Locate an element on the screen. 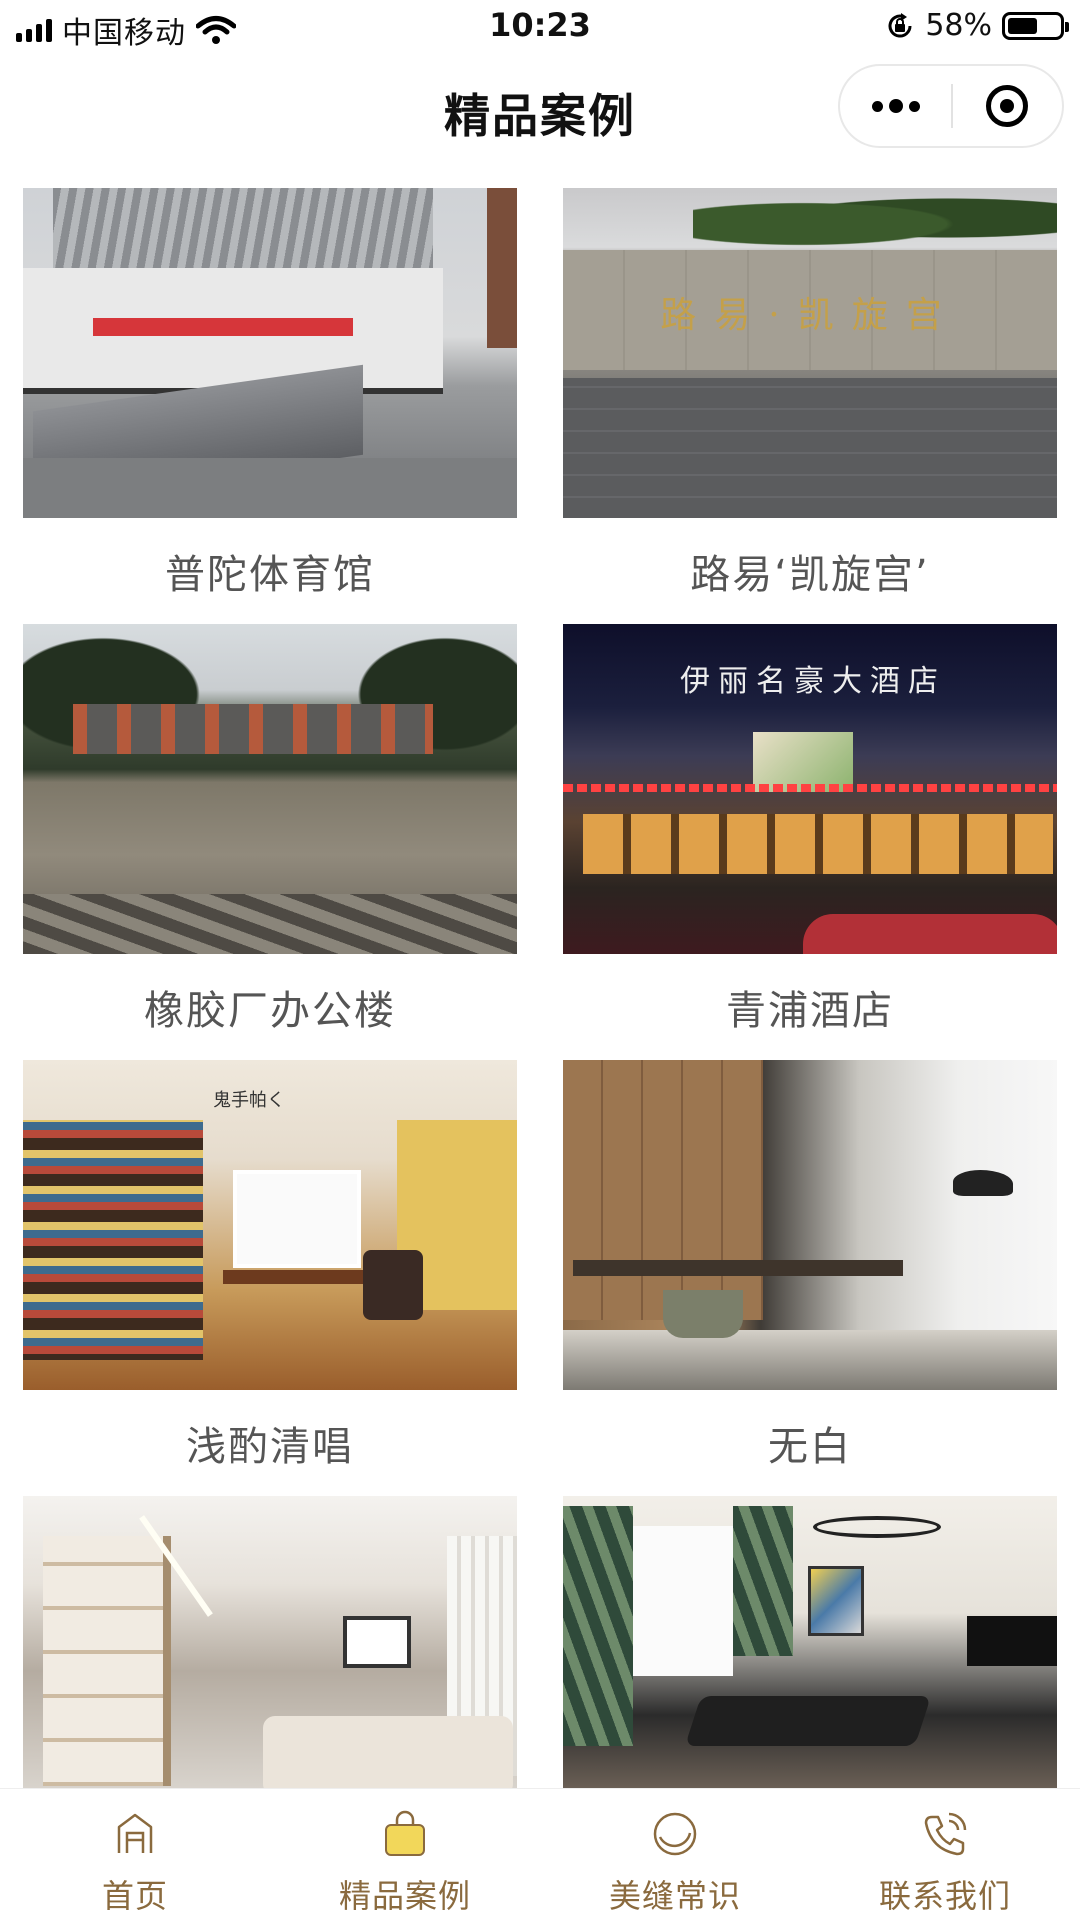 This screenshot has width=1080, height=1921. case-title: 浅酌清唱 is located at coordinates (270, 1447).